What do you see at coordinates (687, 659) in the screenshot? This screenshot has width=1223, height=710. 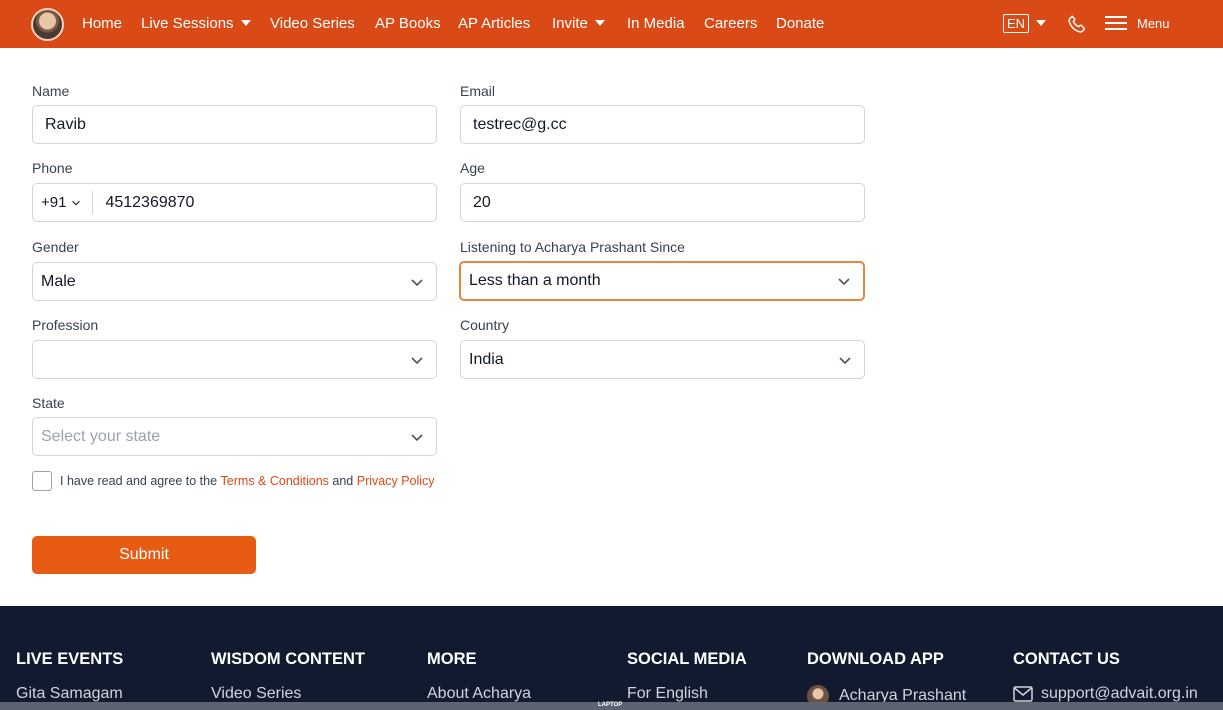 I see `footer-heading-social-media: SOCIAL MEDIA` at bounding box center [687, 659].